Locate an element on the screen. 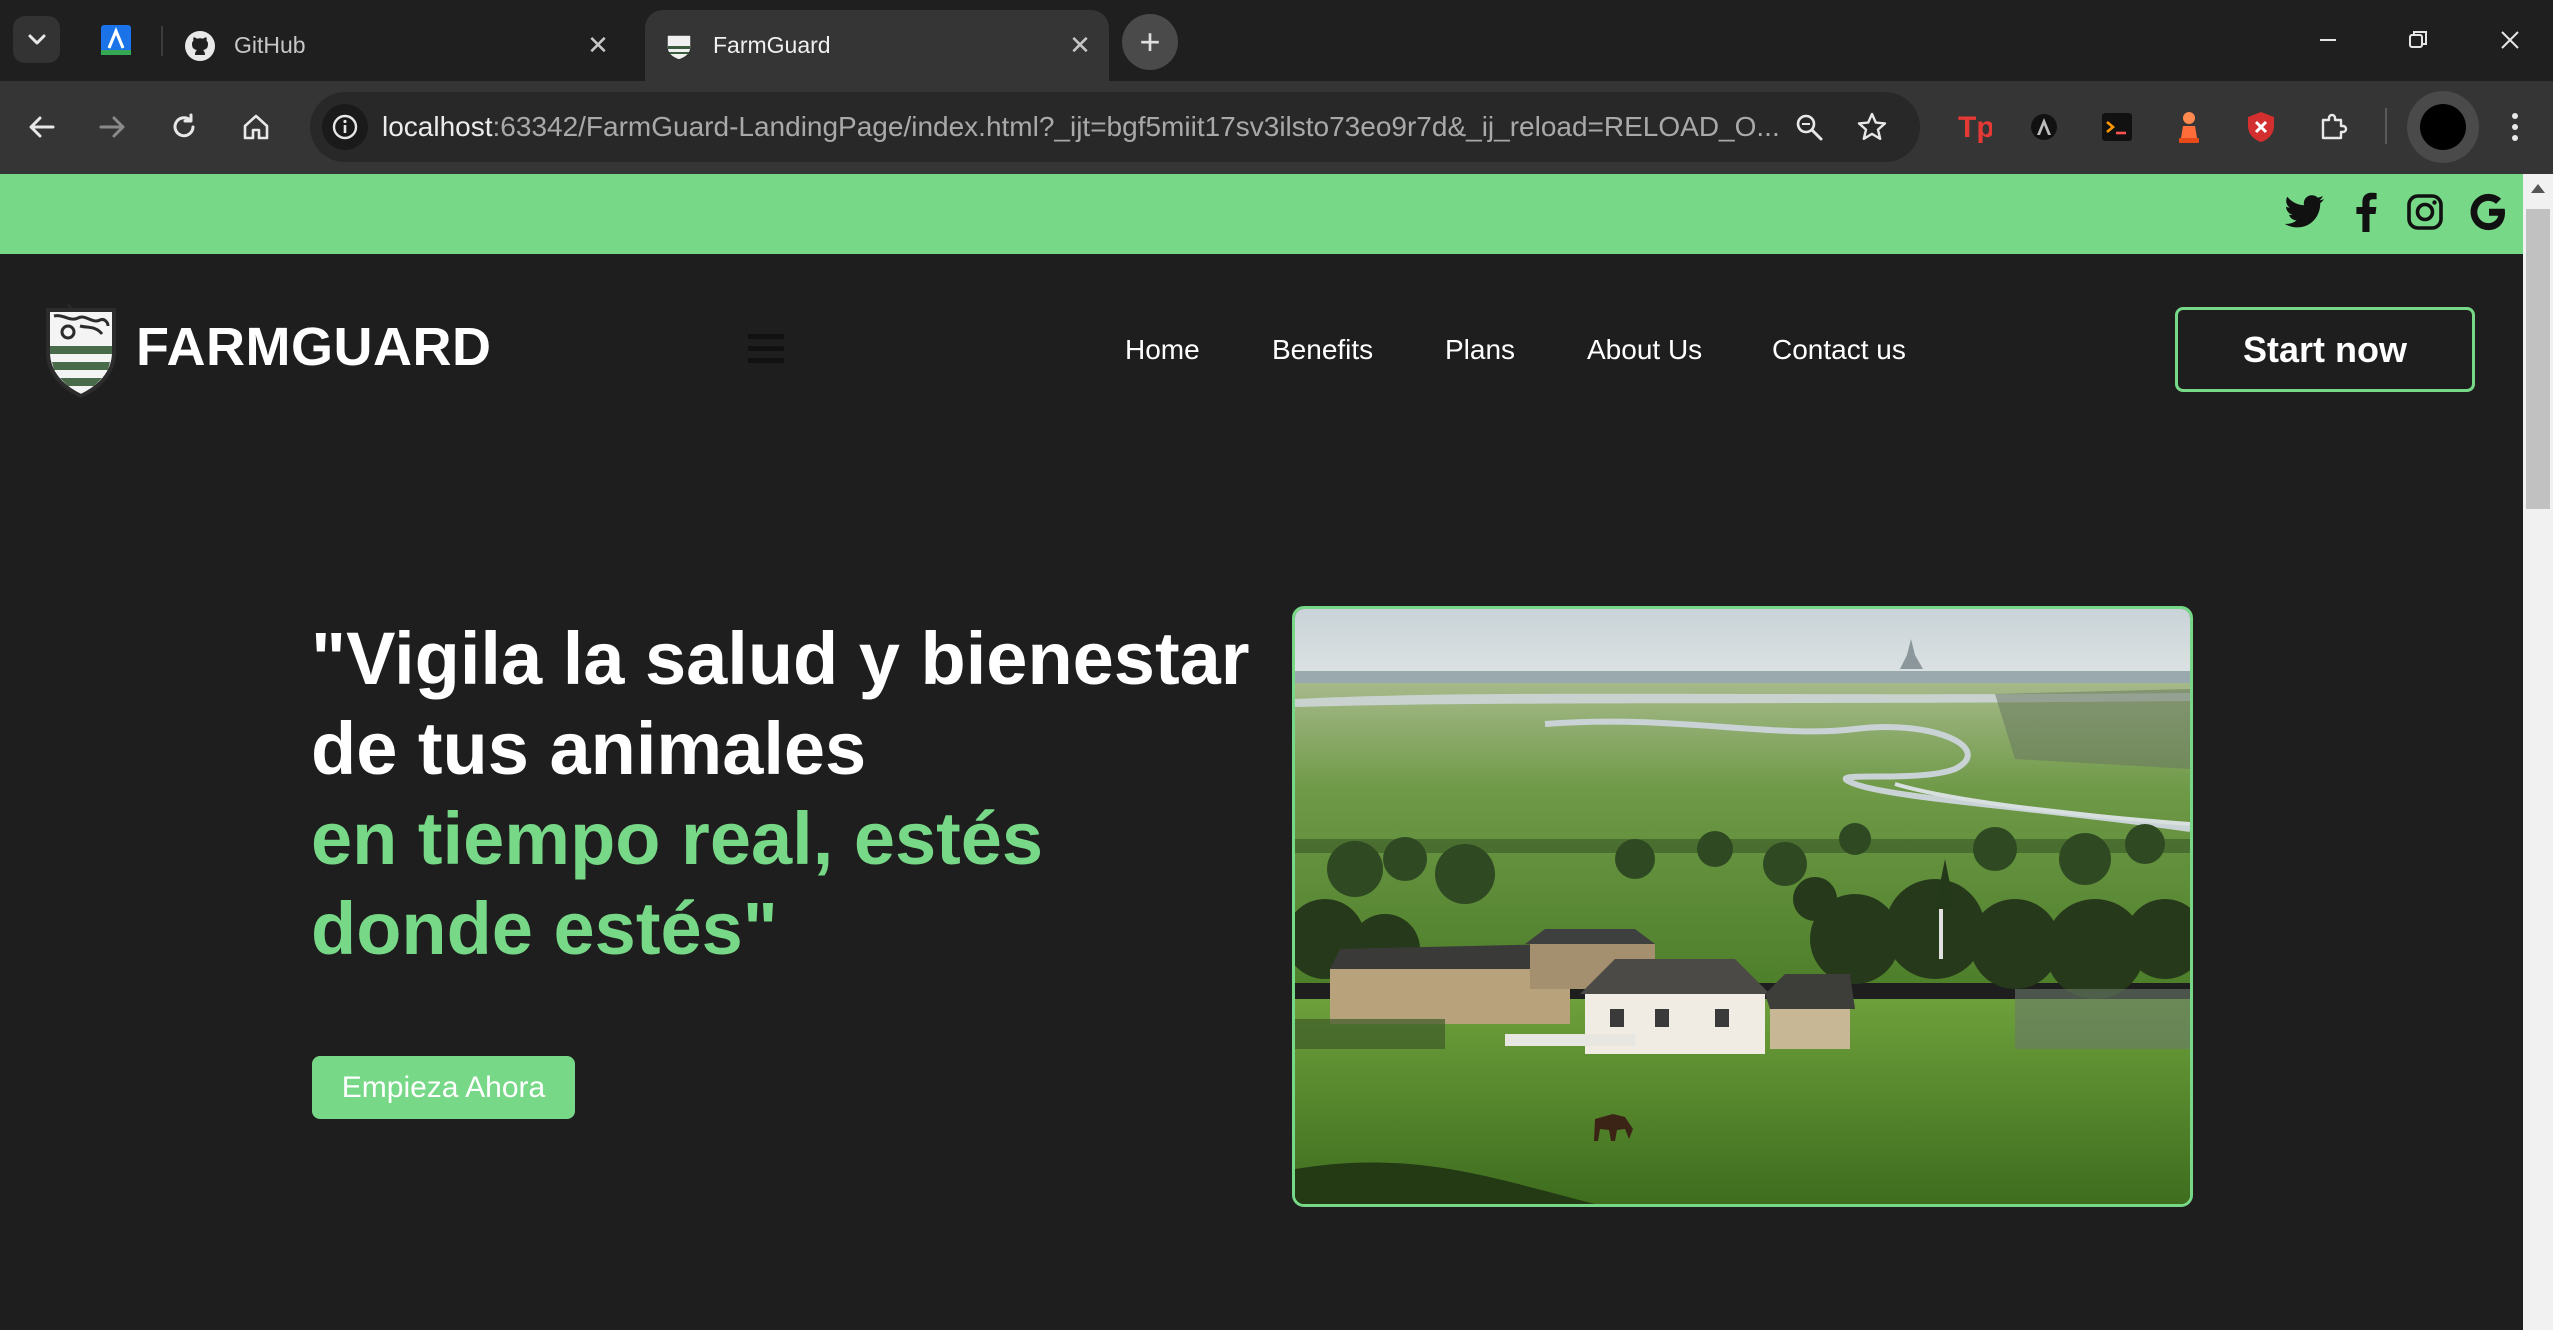  hero-line-3: en tiempo real, estés is located at coordinates (677, 838).